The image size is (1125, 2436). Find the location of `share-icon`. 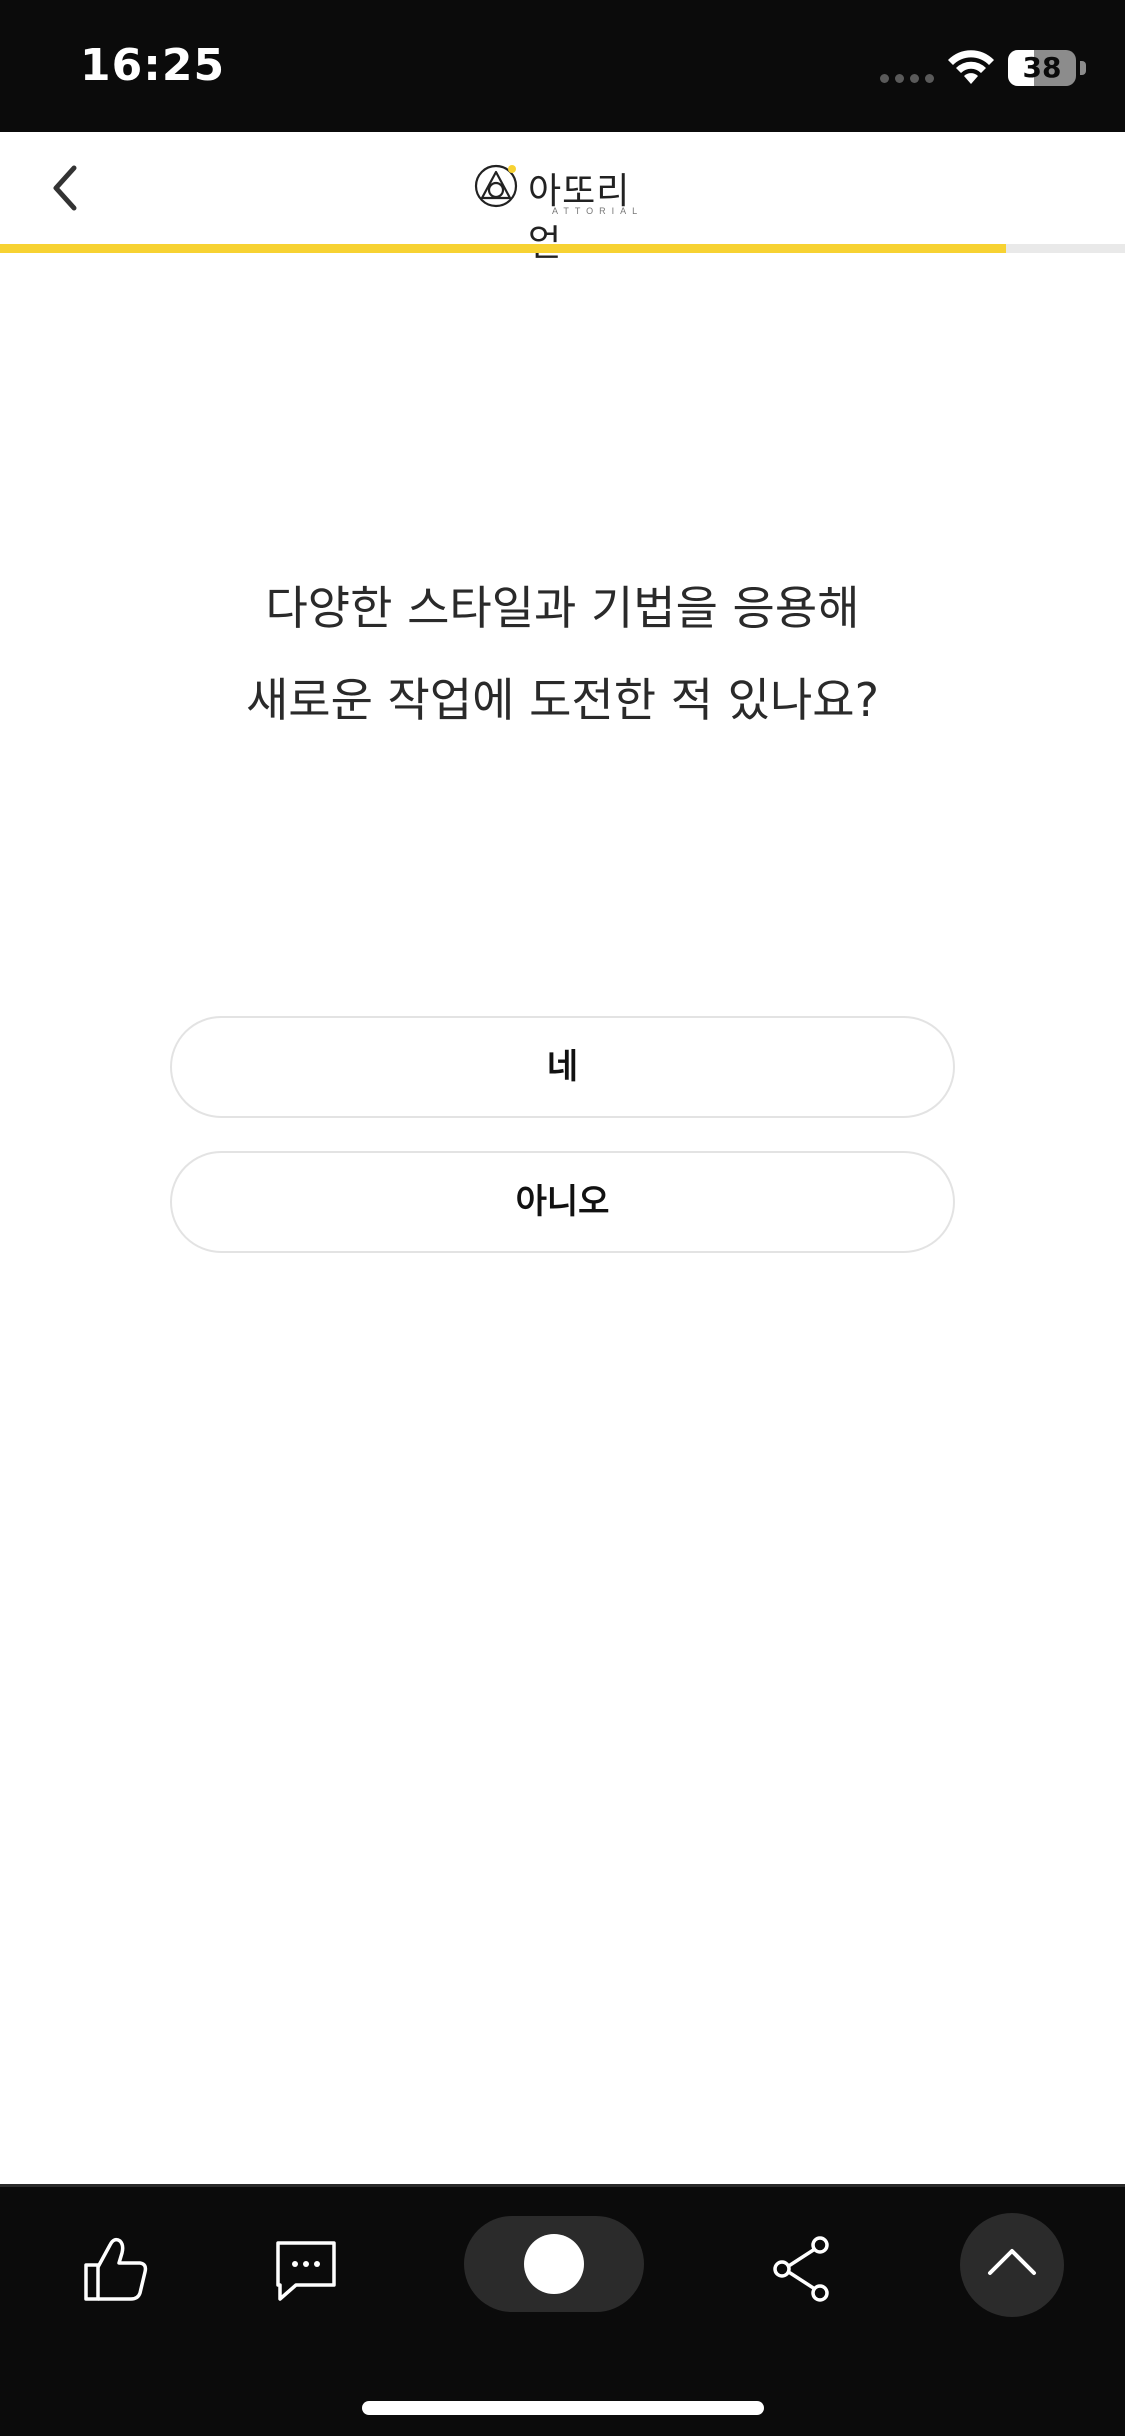

share-icon is located at coordinates (801, 2269).